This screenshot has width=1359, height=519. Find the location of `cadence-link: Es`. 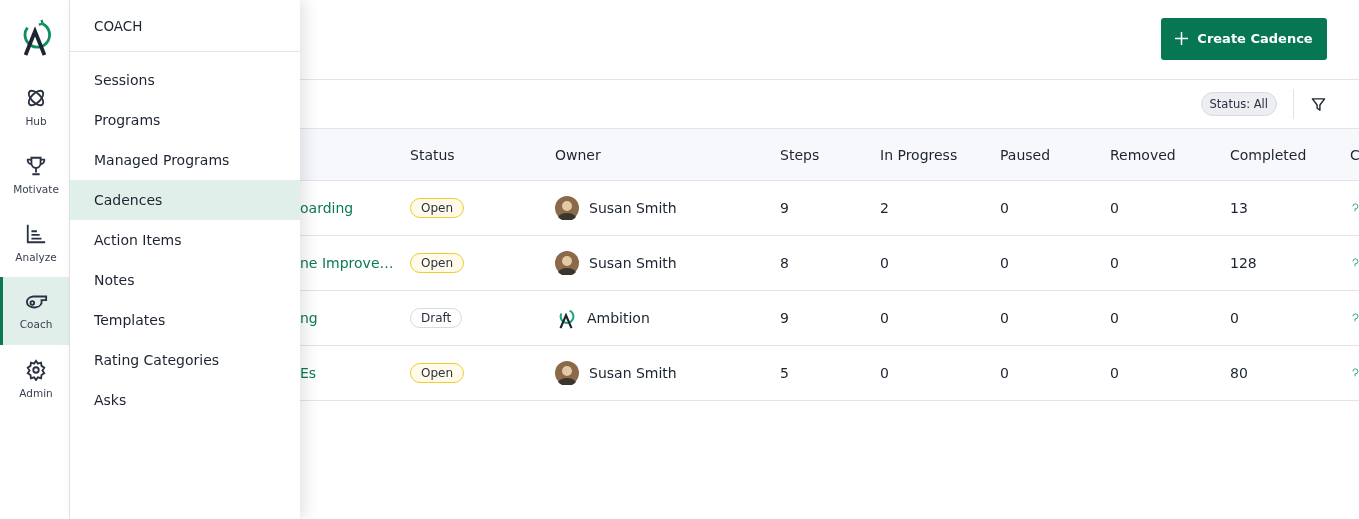

cadence-link: Es is located at coordinates (308, 373).